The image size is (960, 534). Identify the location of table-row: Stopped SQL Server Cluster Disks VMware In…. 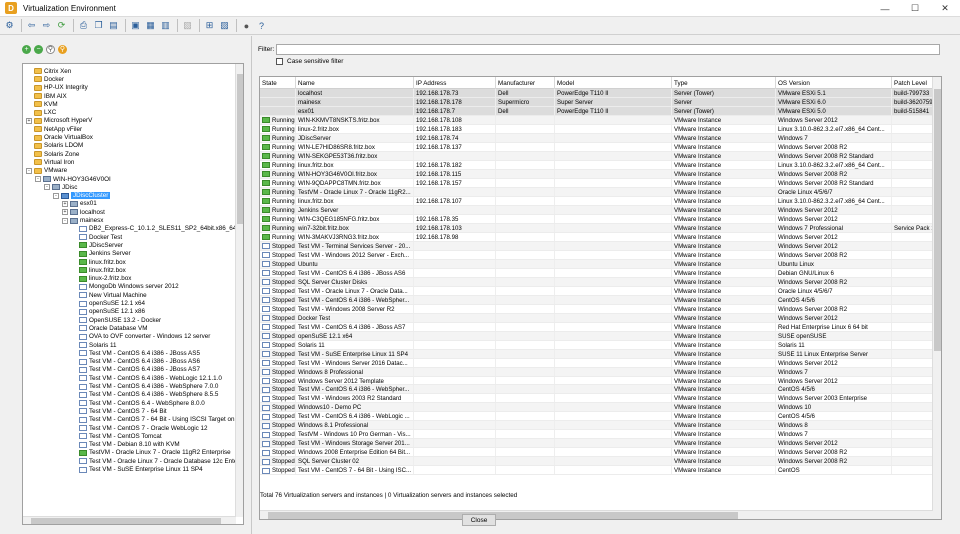
(596, 282).